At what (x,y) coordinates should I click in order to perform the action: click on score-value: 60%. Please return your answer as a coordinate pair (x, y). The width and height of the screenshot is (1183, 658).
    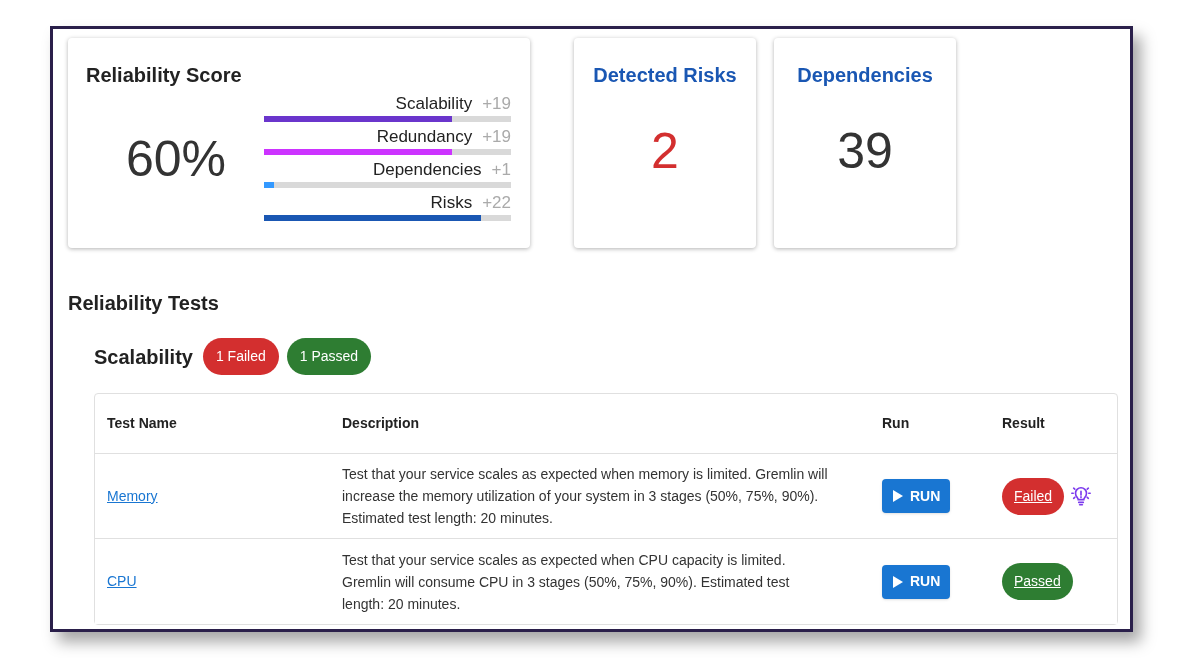
    Looking at the image, I should click on (176, 159).